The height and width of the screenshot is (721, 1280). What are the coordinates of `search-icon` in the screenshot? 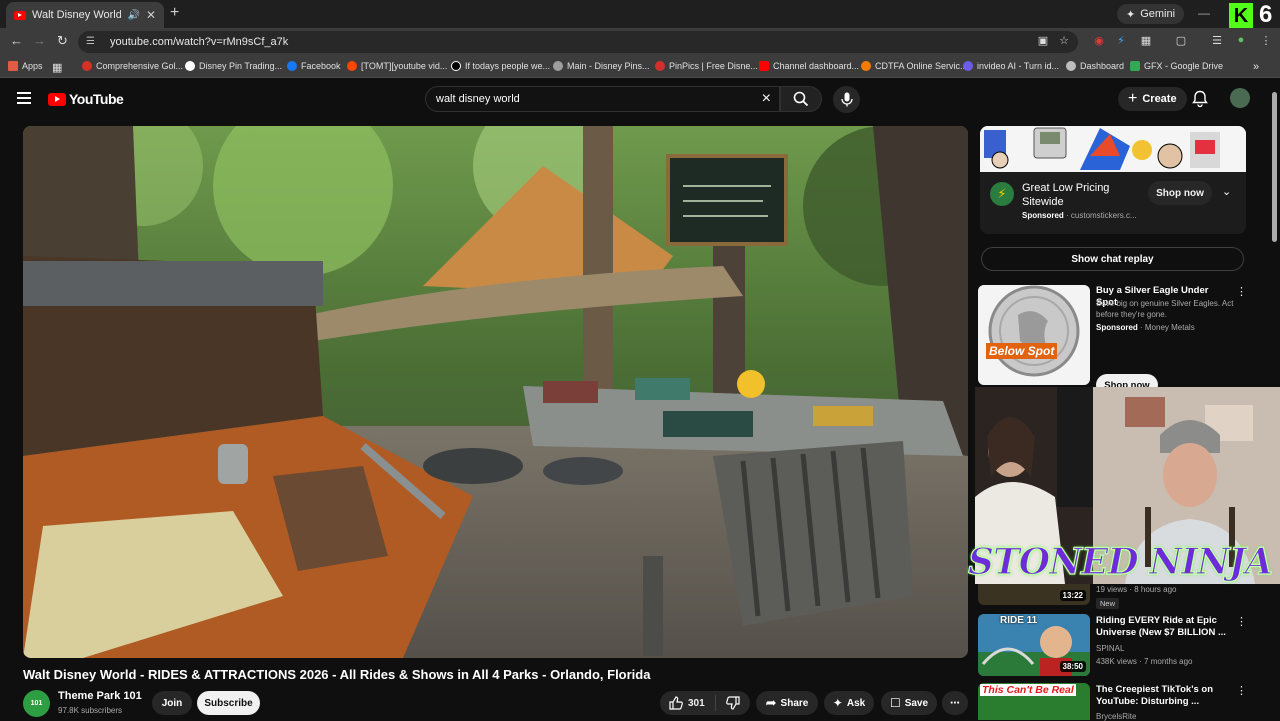 It's located at (801, 99).